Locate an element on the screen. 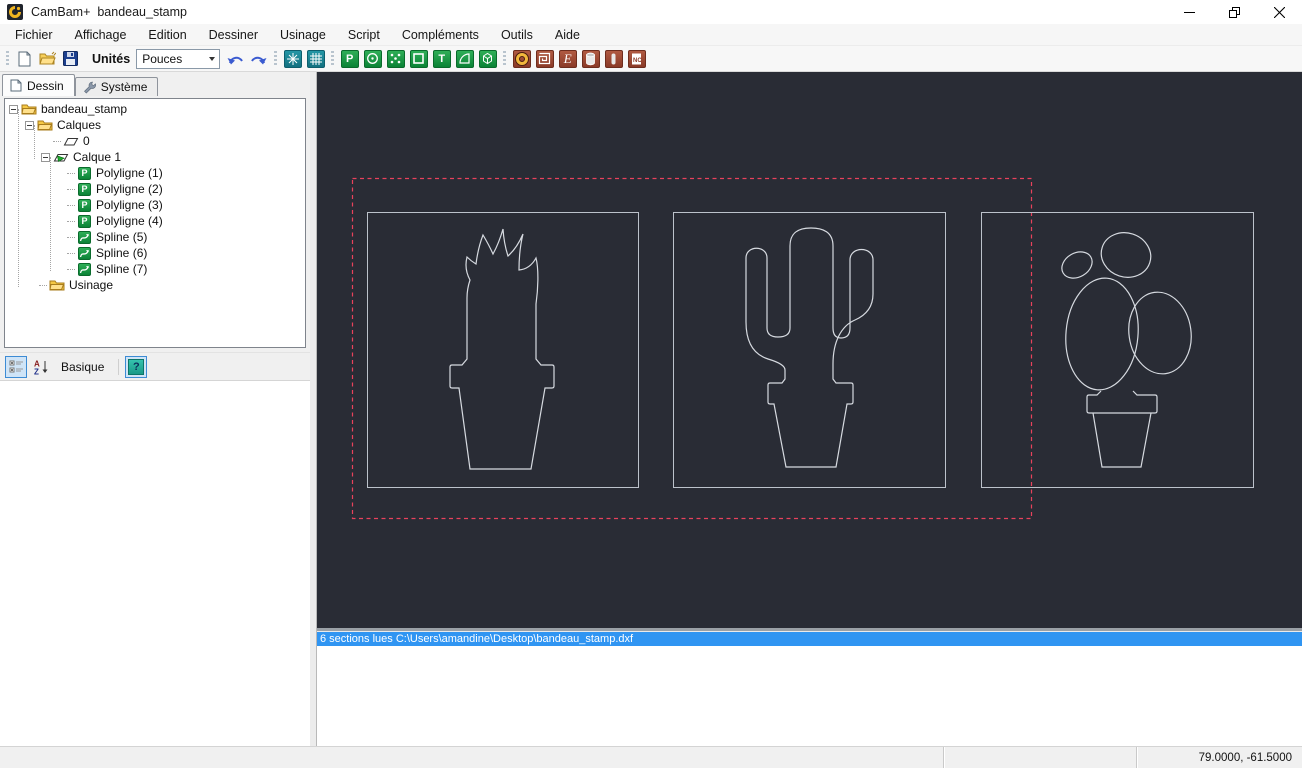 This screenshot has width=1302, height=768. properties-panel is located at coordinates (155, 563).